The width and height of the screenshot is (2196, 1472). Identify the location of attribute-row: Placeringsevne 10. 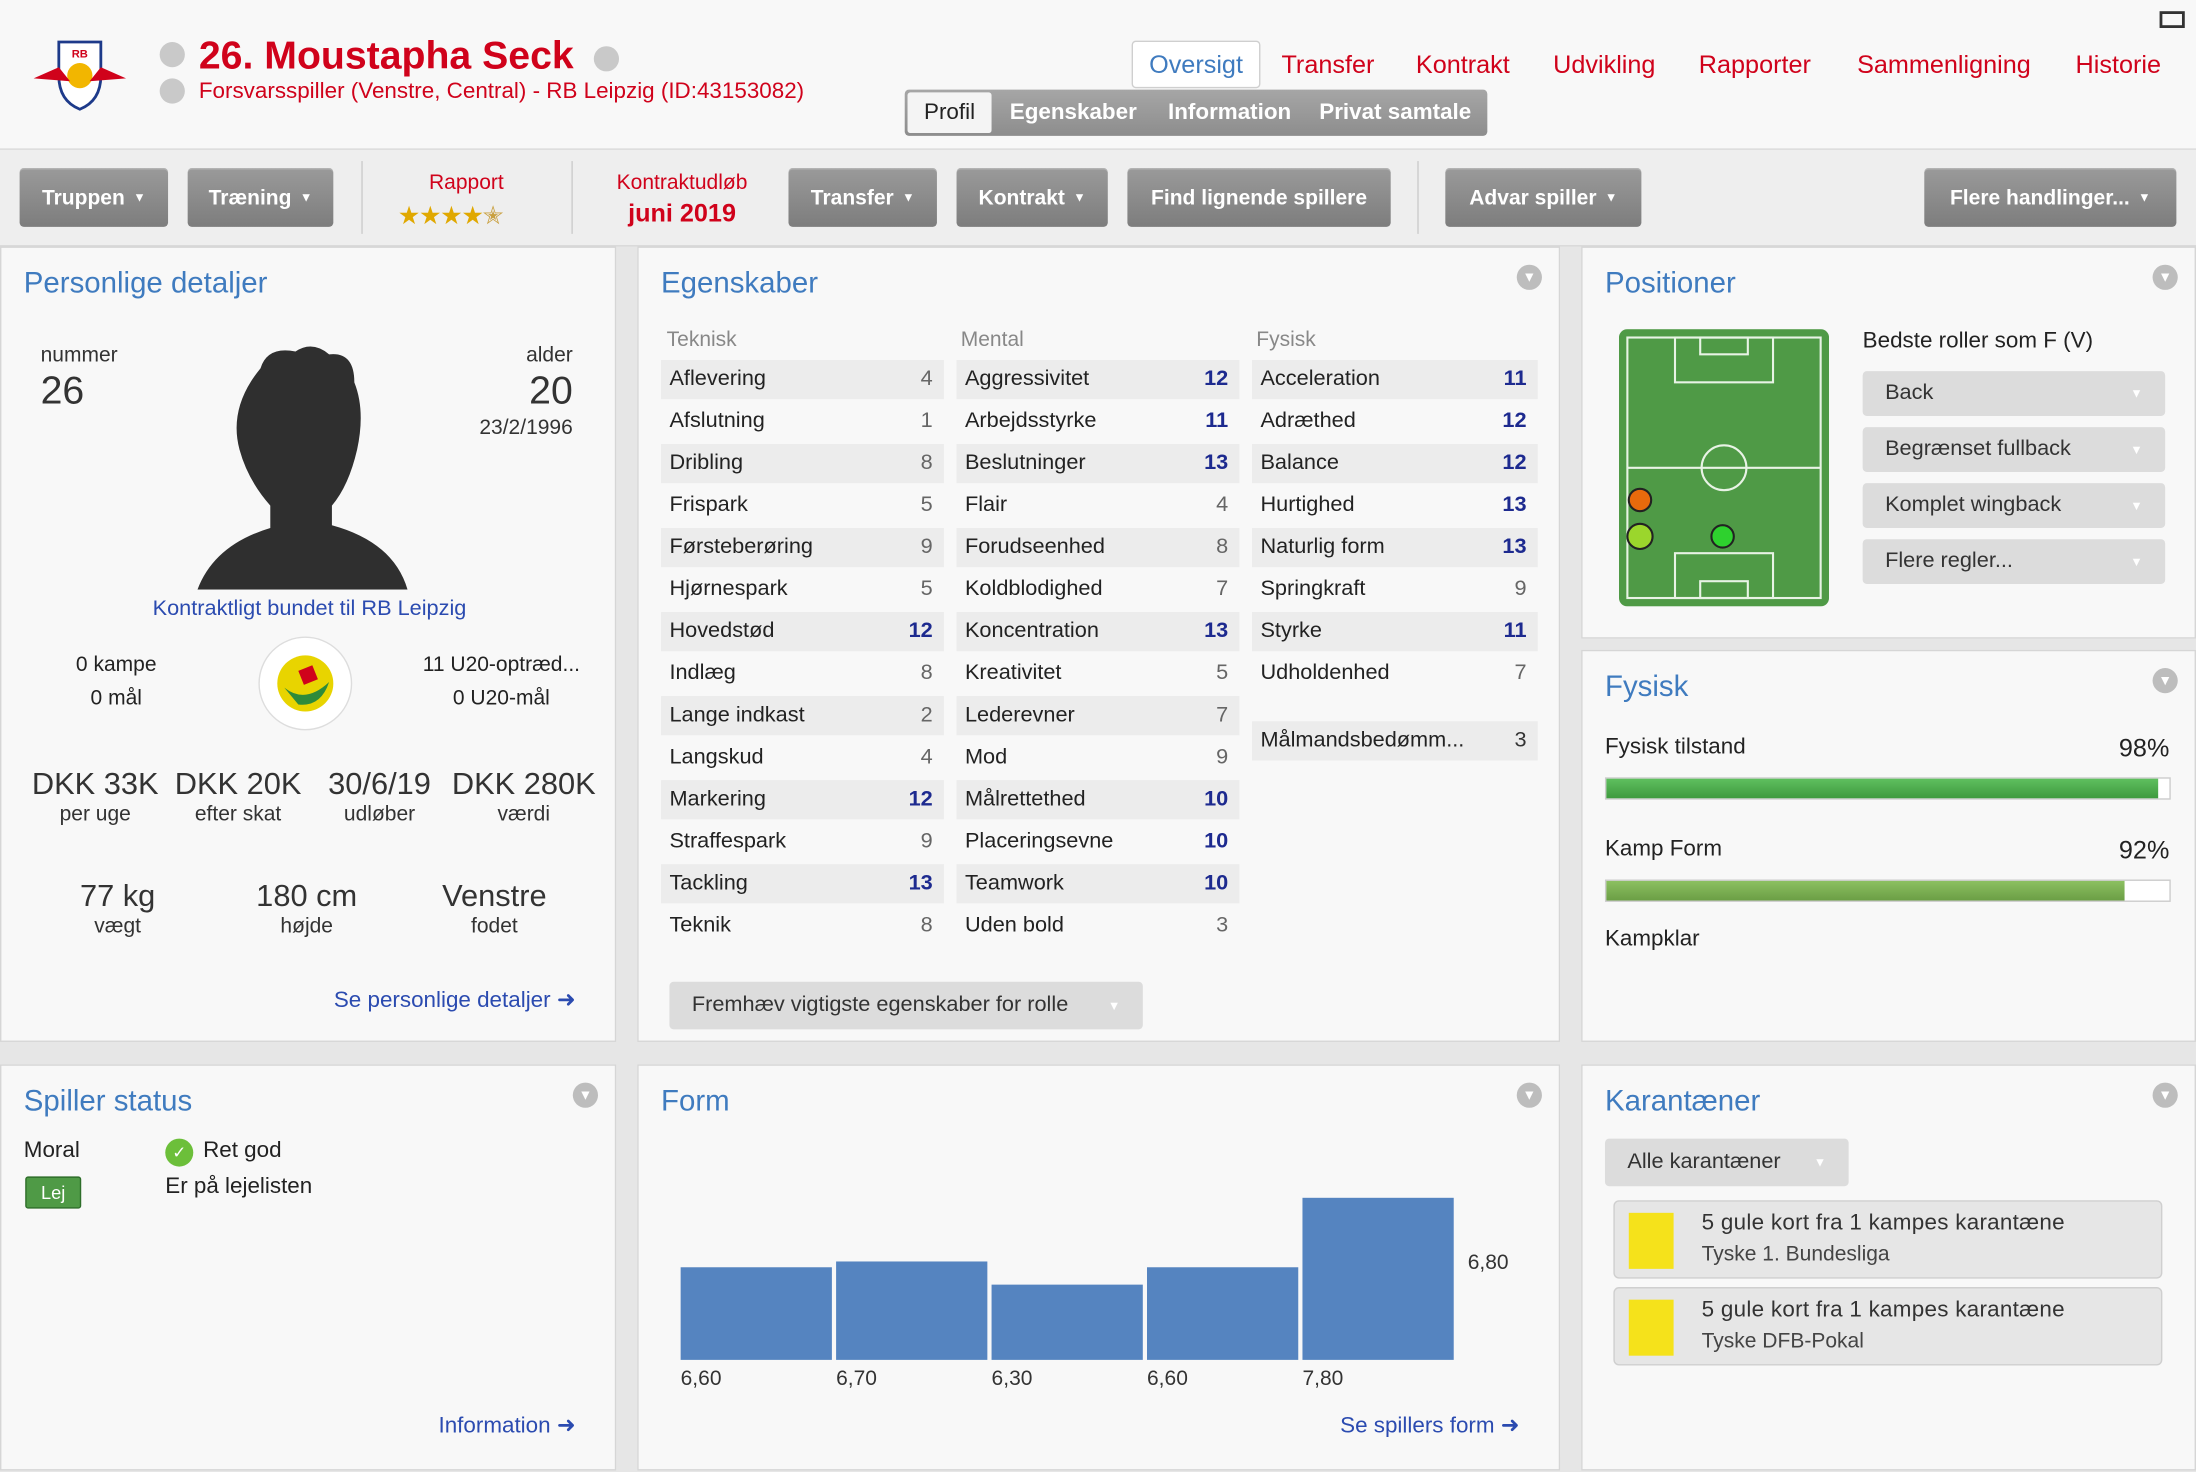
(1098, 841).